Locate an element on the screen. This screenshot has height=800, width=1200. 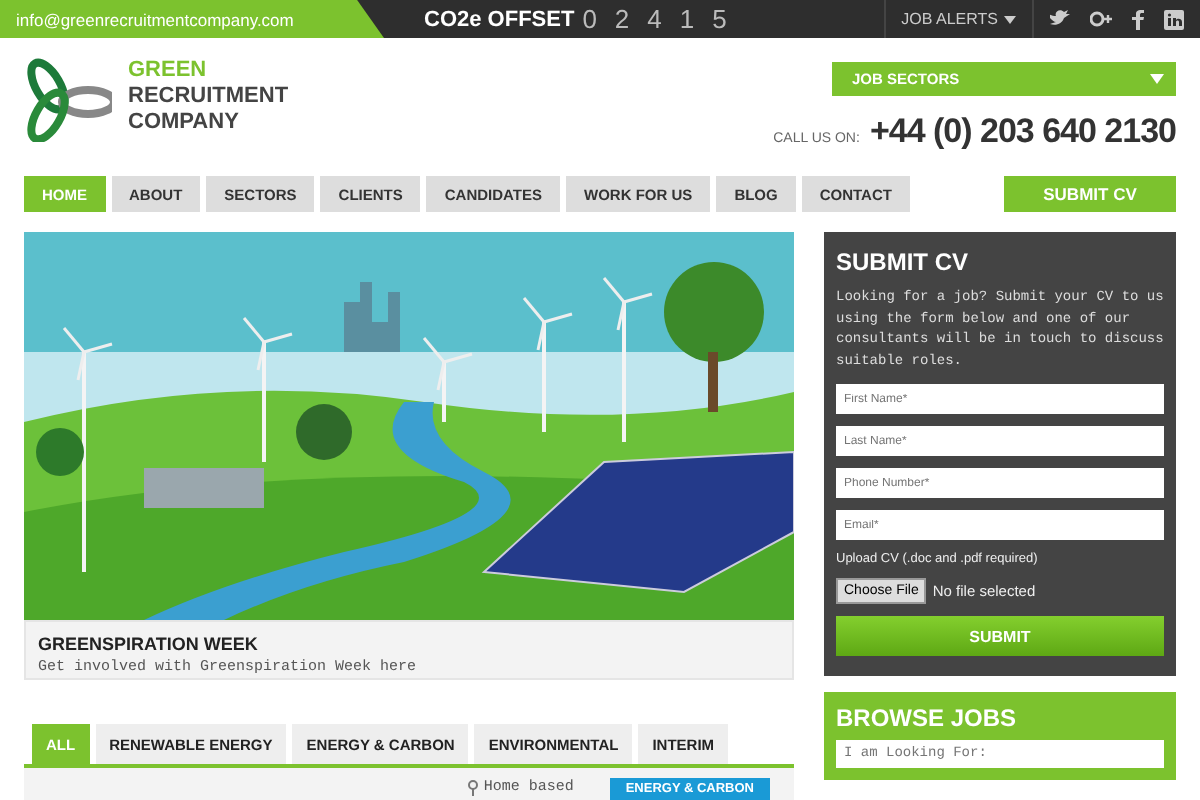
linkedin-icon is located at coordinates (1174, 19).